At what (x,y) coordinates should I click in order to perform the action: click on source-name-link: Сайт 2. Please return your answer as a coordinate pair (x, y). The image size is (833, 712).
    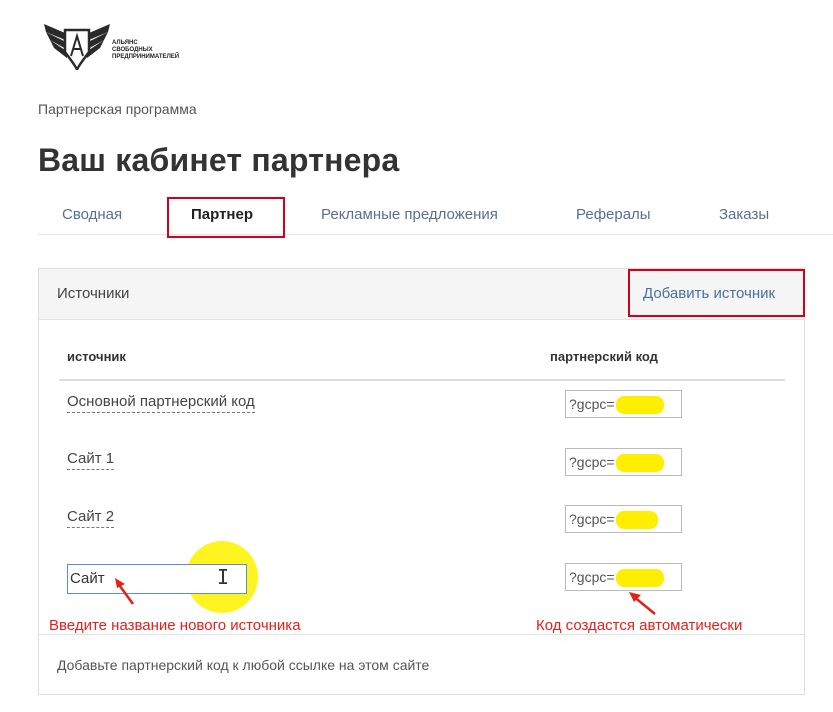
    Looking at the image, I should click on (91, 518).